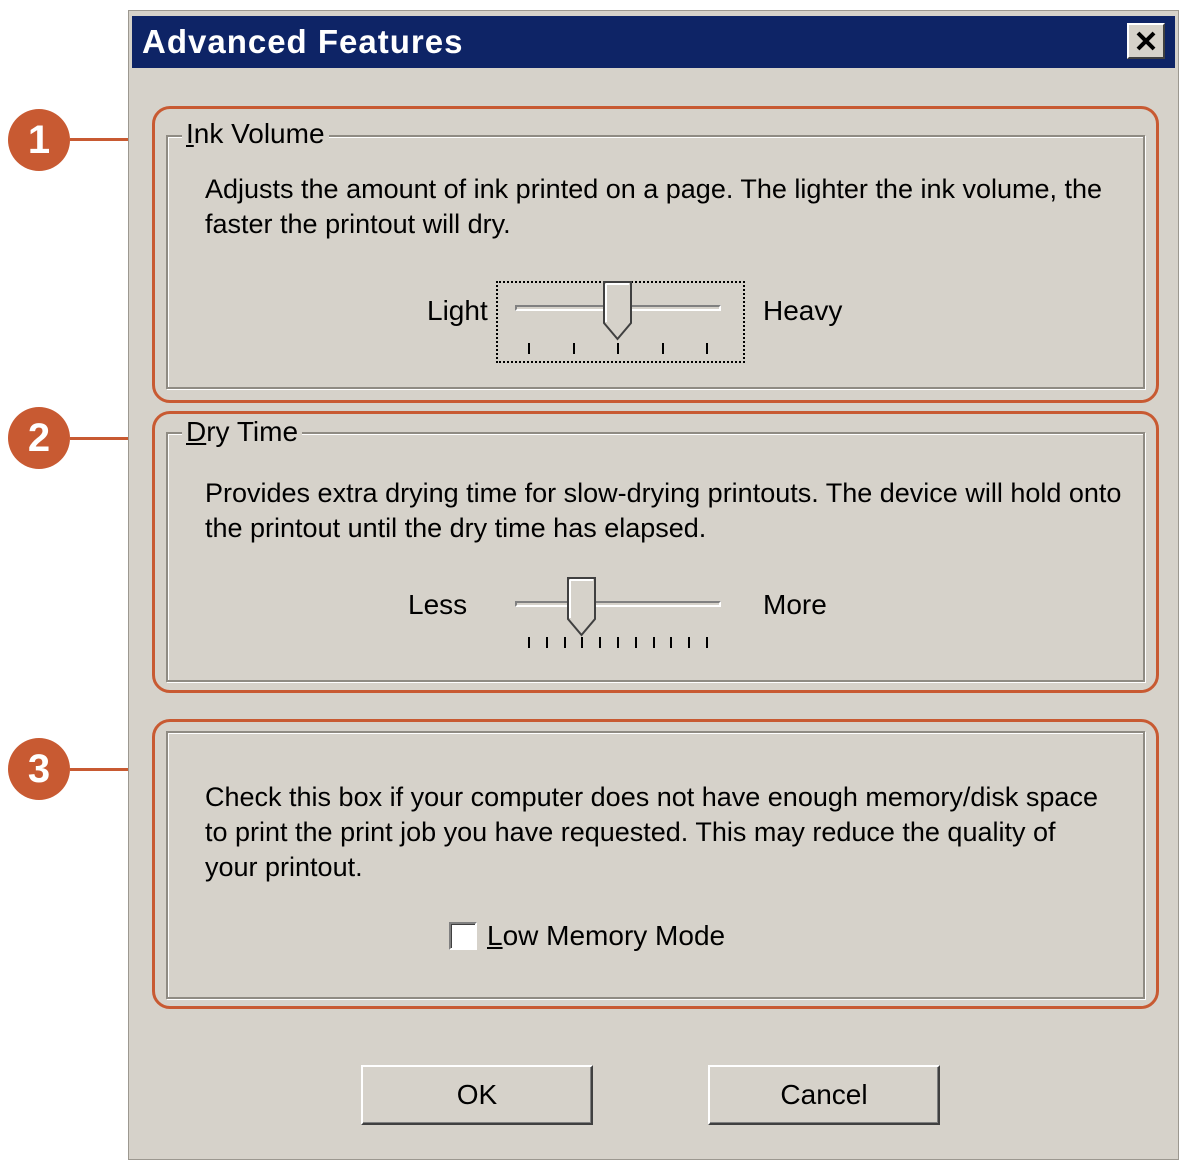 This screenshot has height=1163, width=1184. Describe the element at coordinates (242, 432) in the screenshot. I see `dry-time-group-label: Dry Time` at that location.